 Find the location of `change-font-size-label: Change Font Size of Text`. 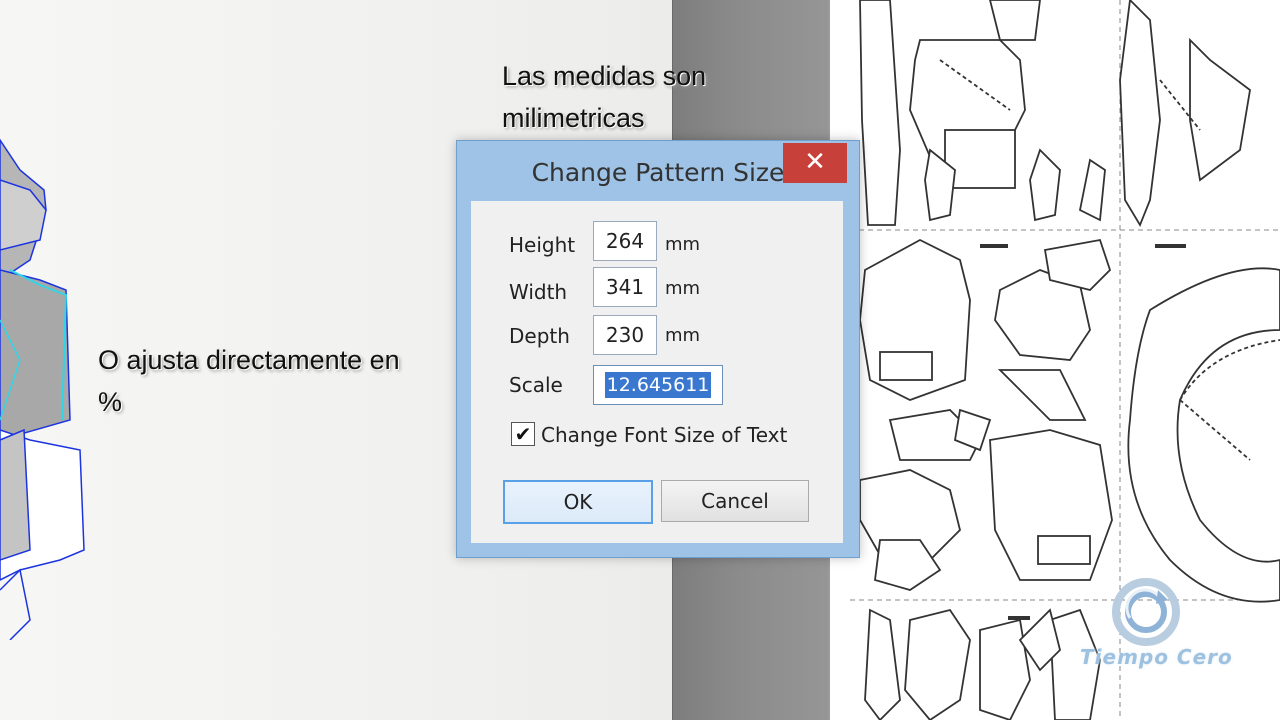

change-font-size-label: Change Font Size of Text is located at coordinates (664, 435).